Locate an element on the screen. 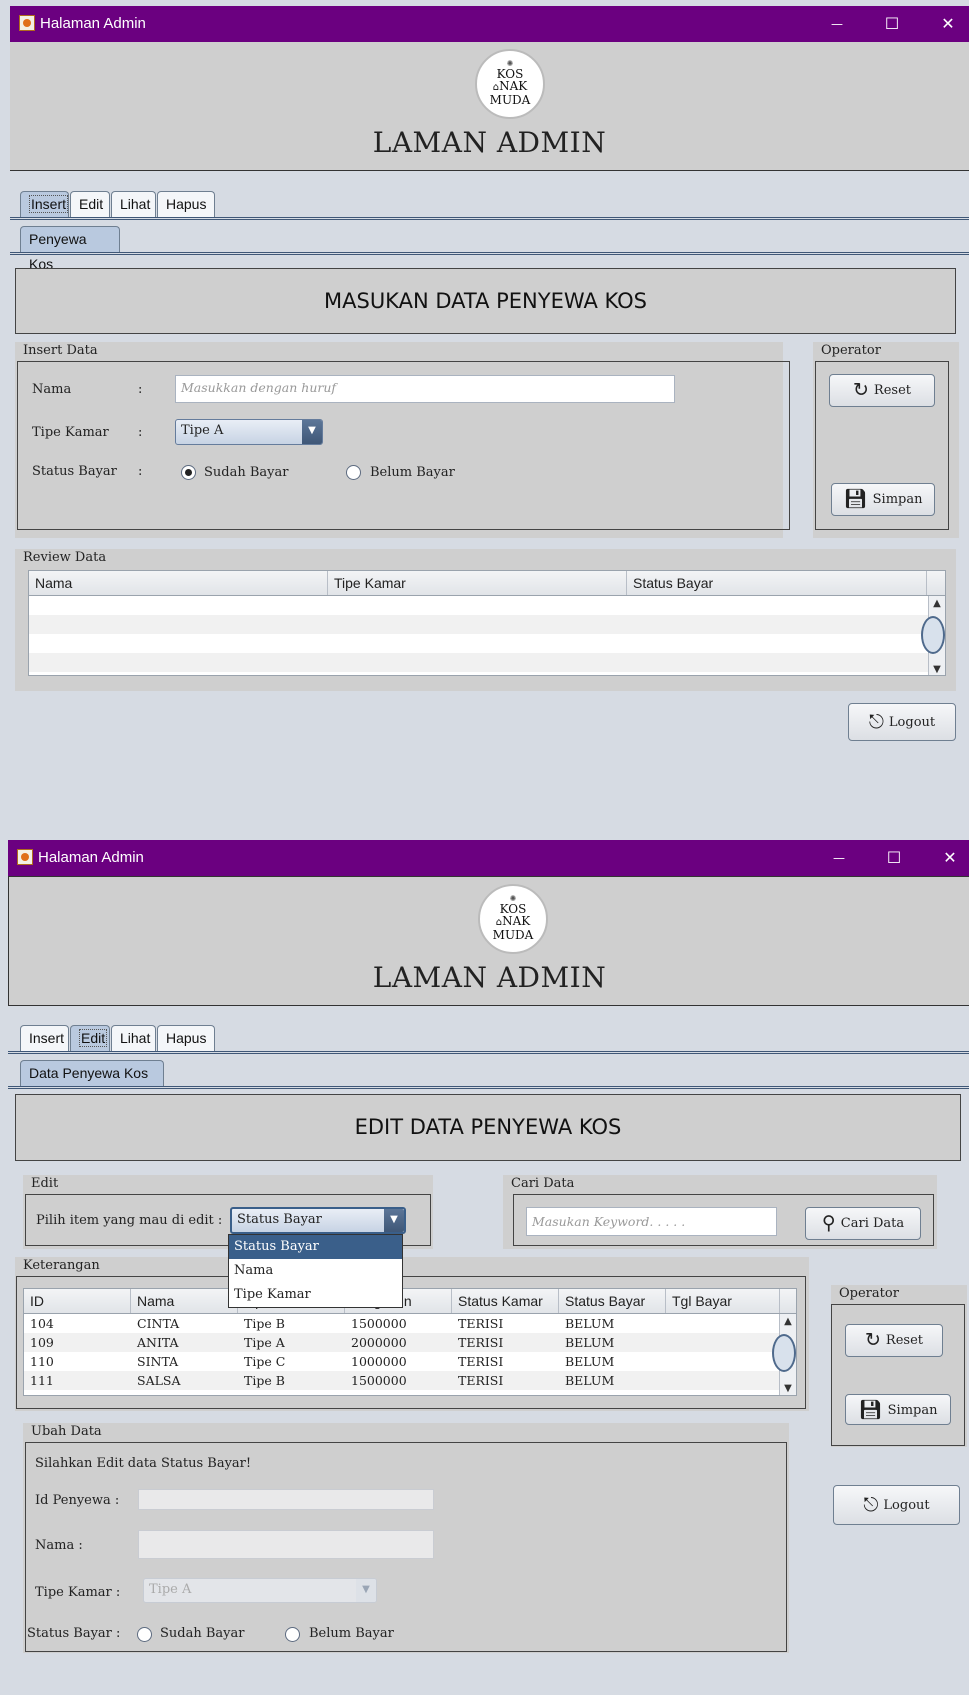  table-row: 111 SALSA Tipe B 1500000 TERISI BELUM is located at coordinates (410, 1380).